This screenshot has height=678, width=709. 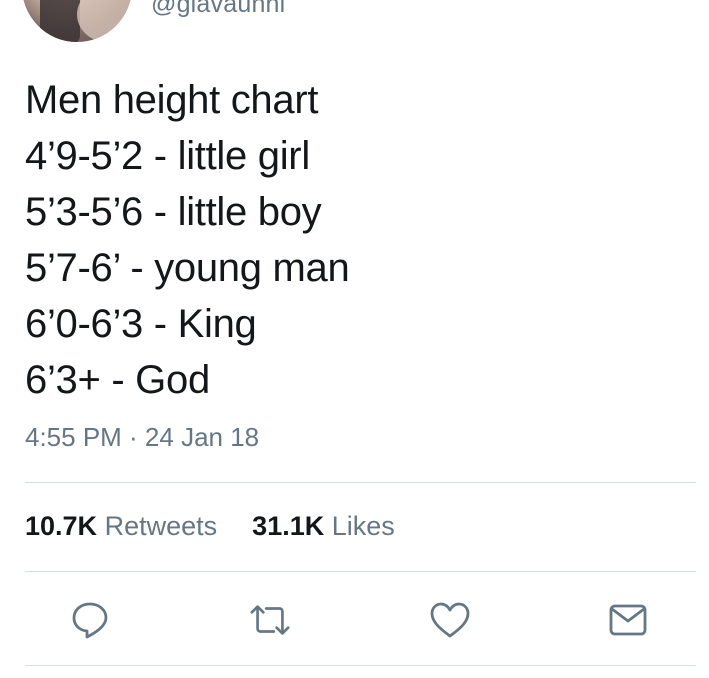 I want to click on avatar, so click(x=77, y=21).